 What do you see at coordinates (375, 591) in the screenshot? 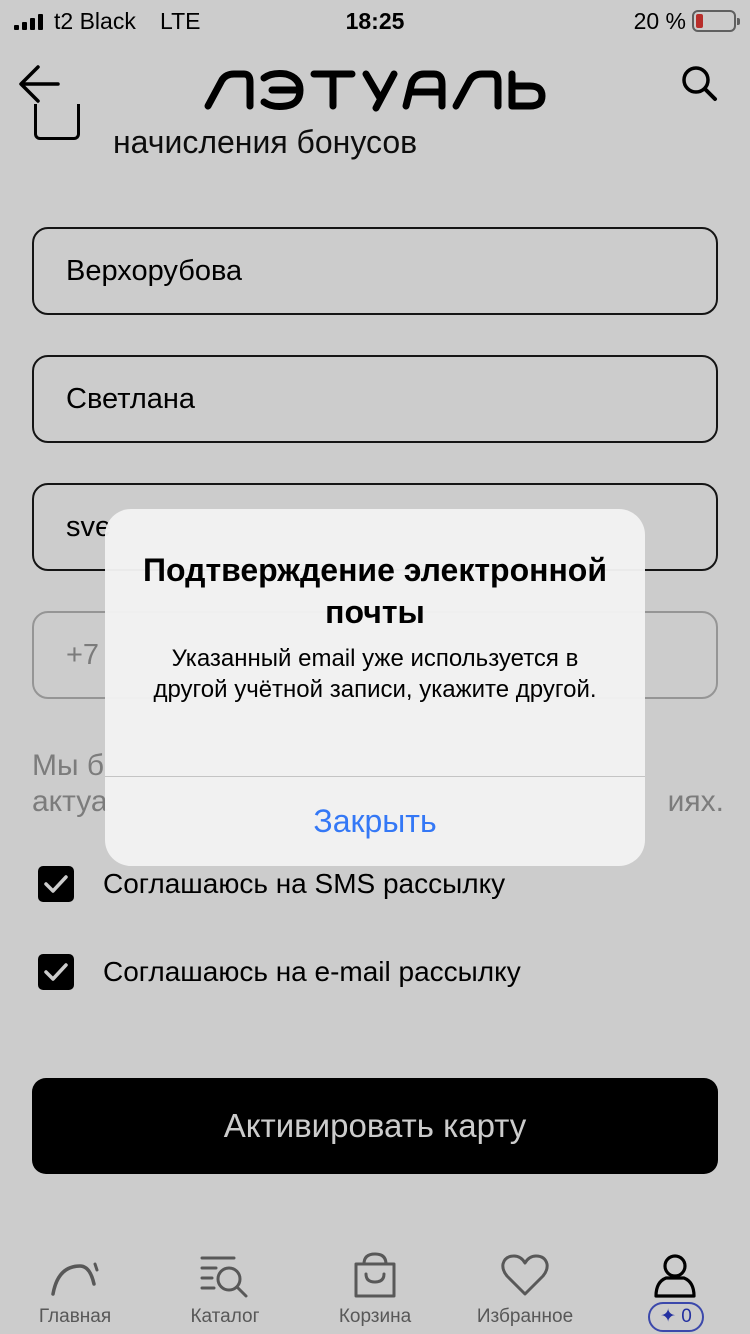
I see `alert-title: Подтверждение электронной почты` at bounding box center [375, 591].